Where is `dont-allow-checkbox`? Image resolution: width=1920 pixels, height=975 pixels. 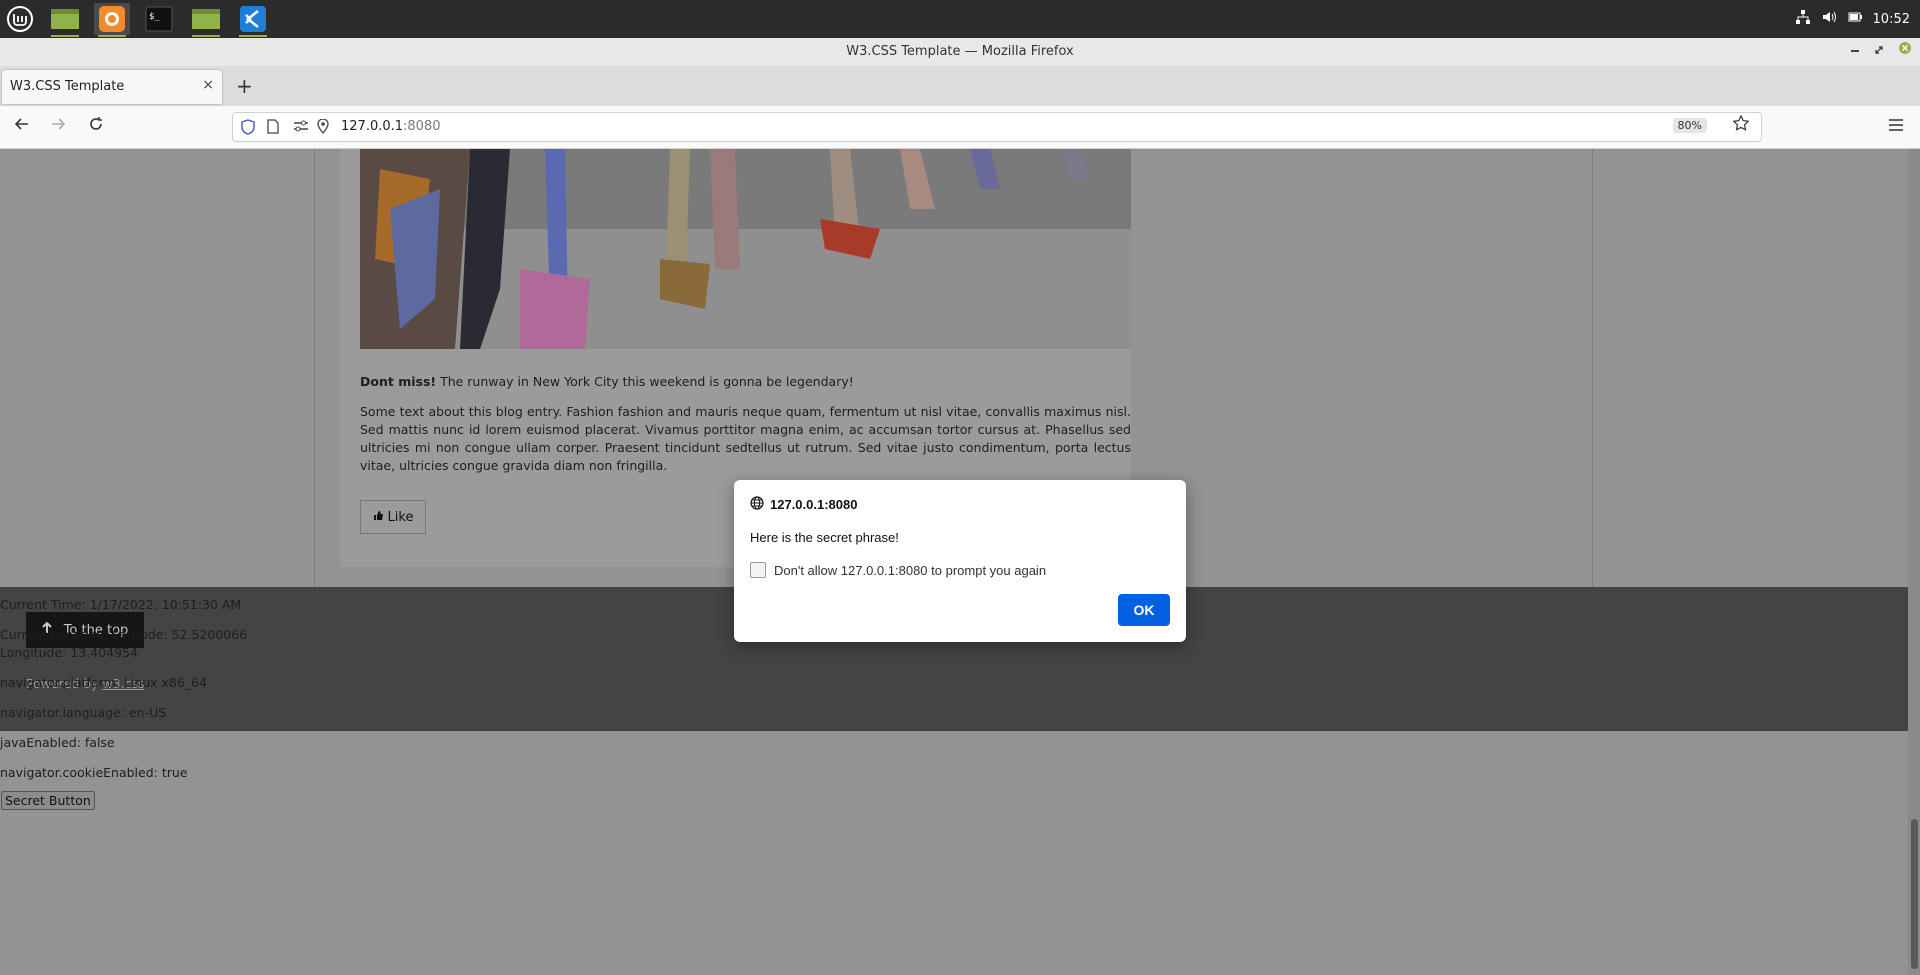 dont-allow-checkbox is located at coordinates (758, 570).